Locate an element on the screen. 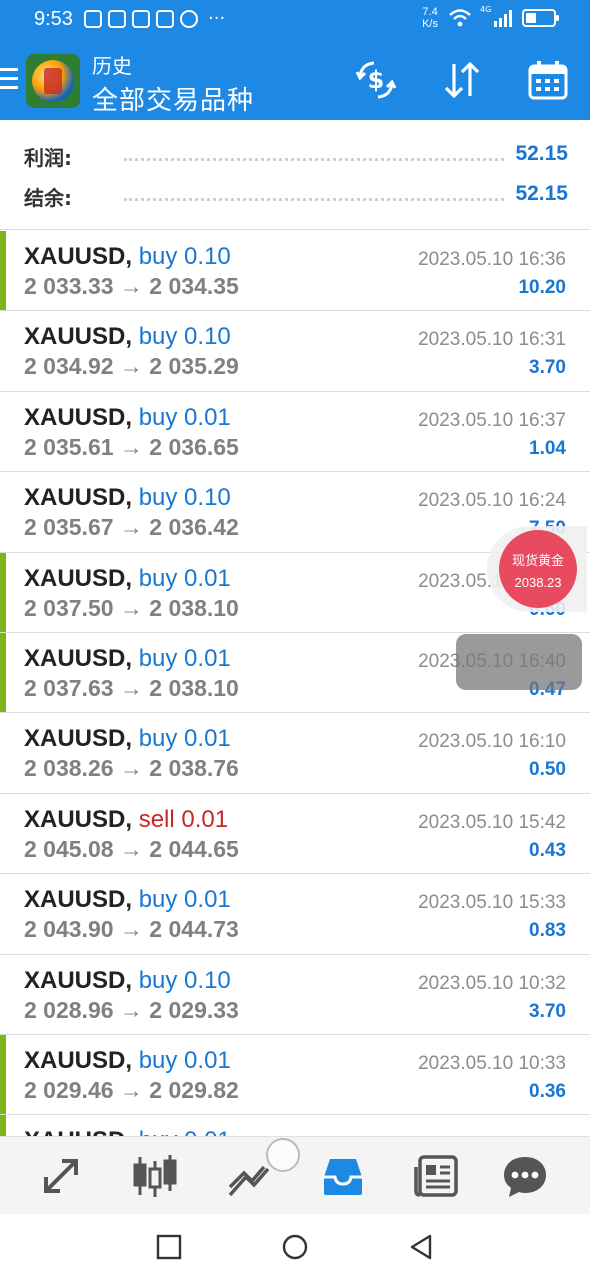  trade-time: 2023.05.10 16:31 is located at coordinates (492, 340).